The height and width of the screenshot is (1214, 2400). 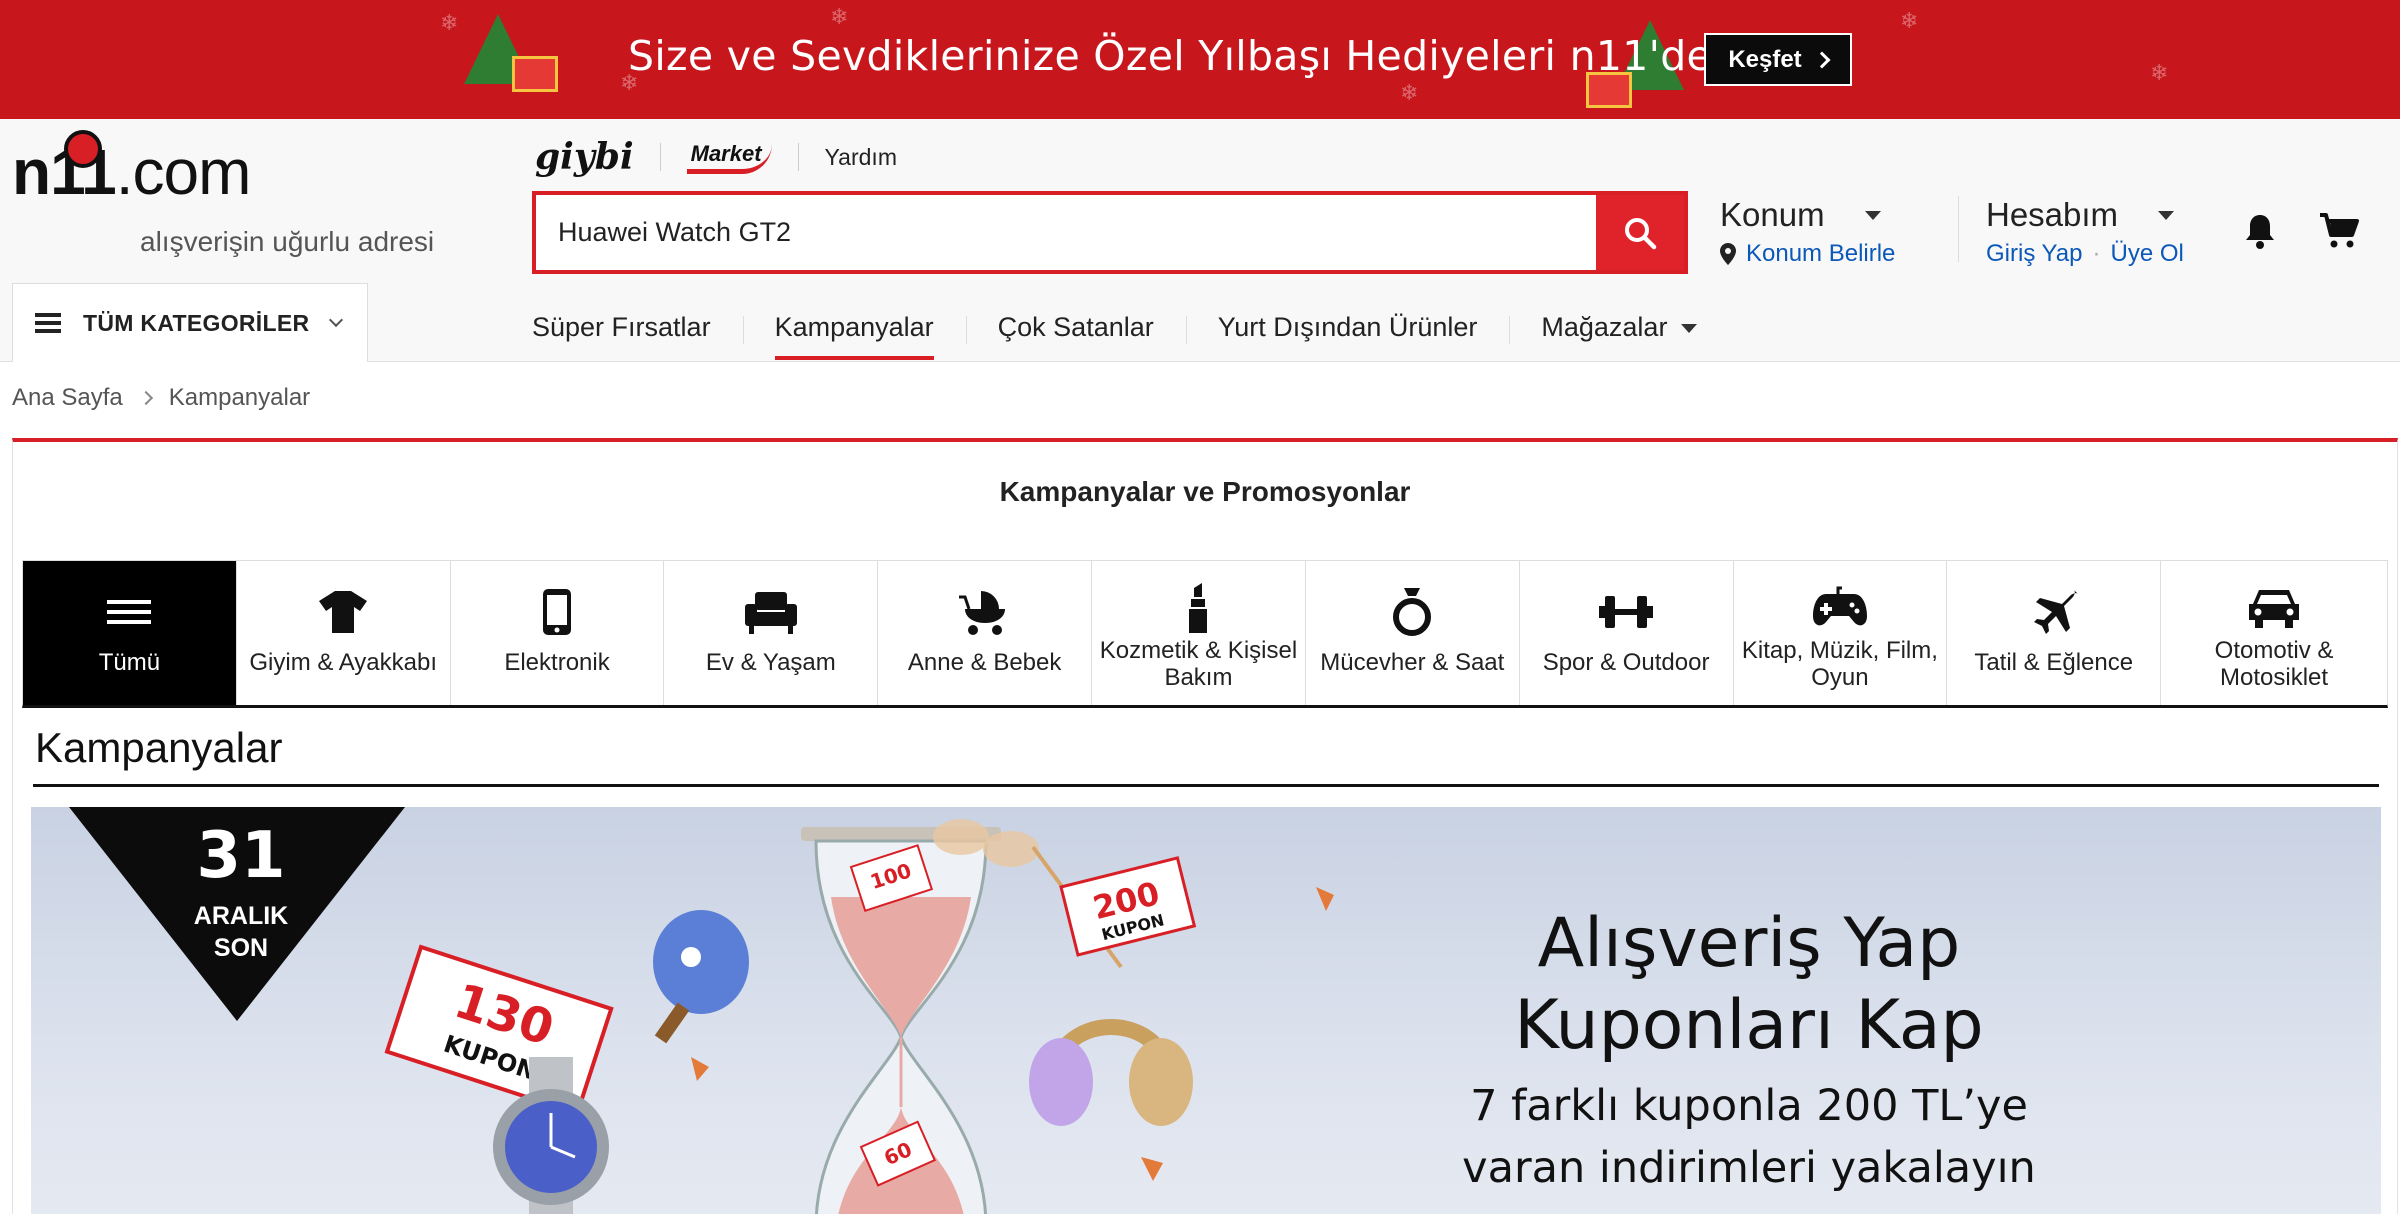 What do you see at coordinates (183, 172) in the screenshot?
I see `logo-suffix: .com` at bounding box center [183, 172].